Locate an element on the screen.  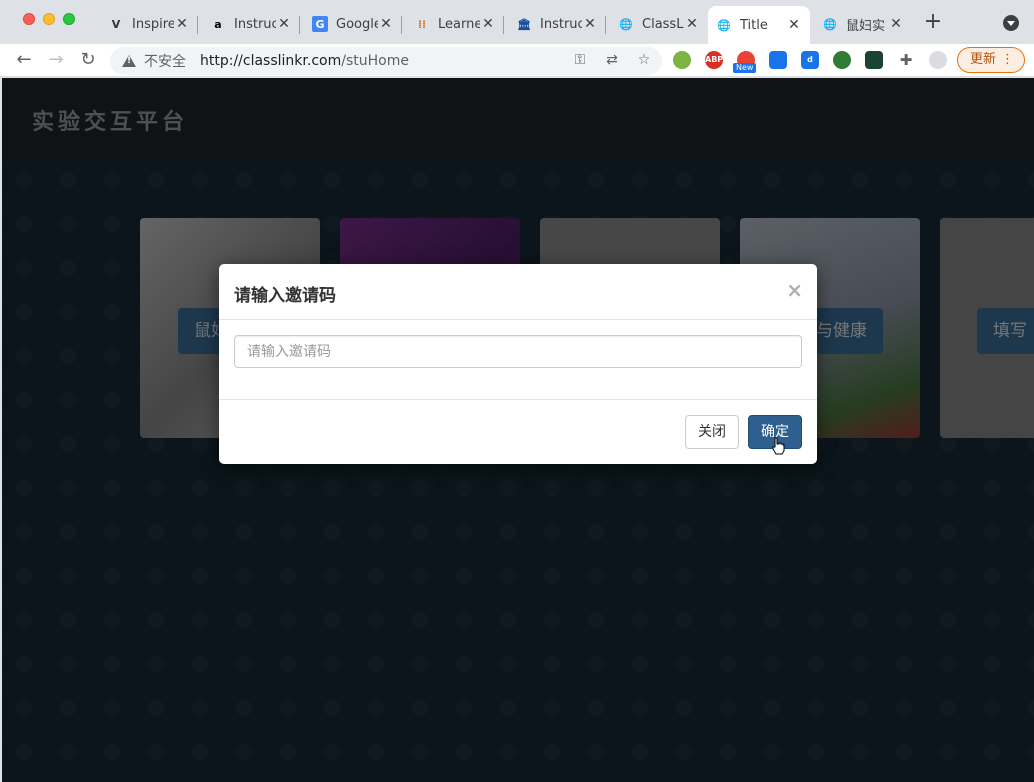
pointer-cursor-icon is located at coordinates (778, 446).